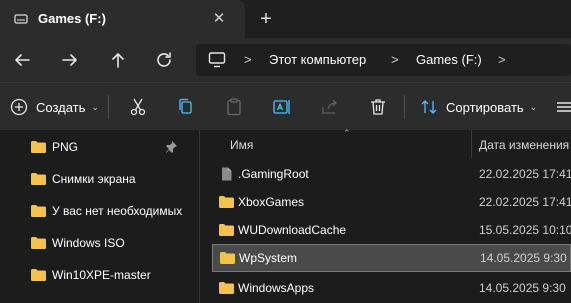 Image resolution: width=571 pixels, height=303 pixels. What do you see at coordinates (241, 145) in the screenshot?
I see `column-header-name: Имя` at bounding box center [241, 145].